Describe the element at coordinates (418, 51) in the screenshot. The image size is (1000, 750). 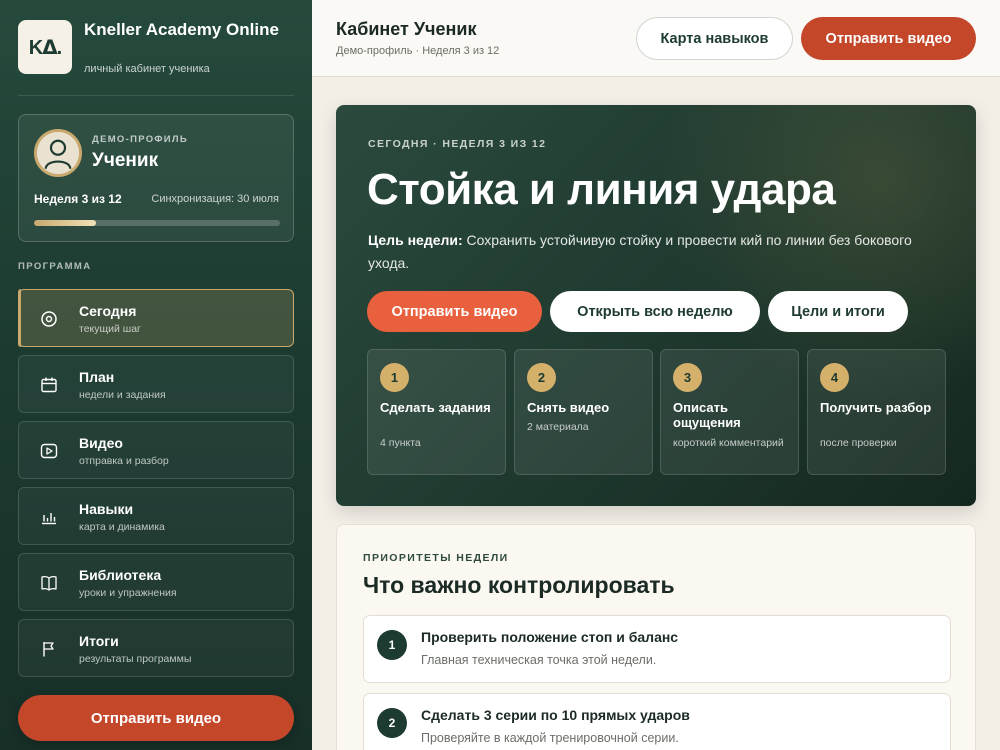
I see `page-subtitle: Демо-профиль · Неделя 3 из 12` at that location.